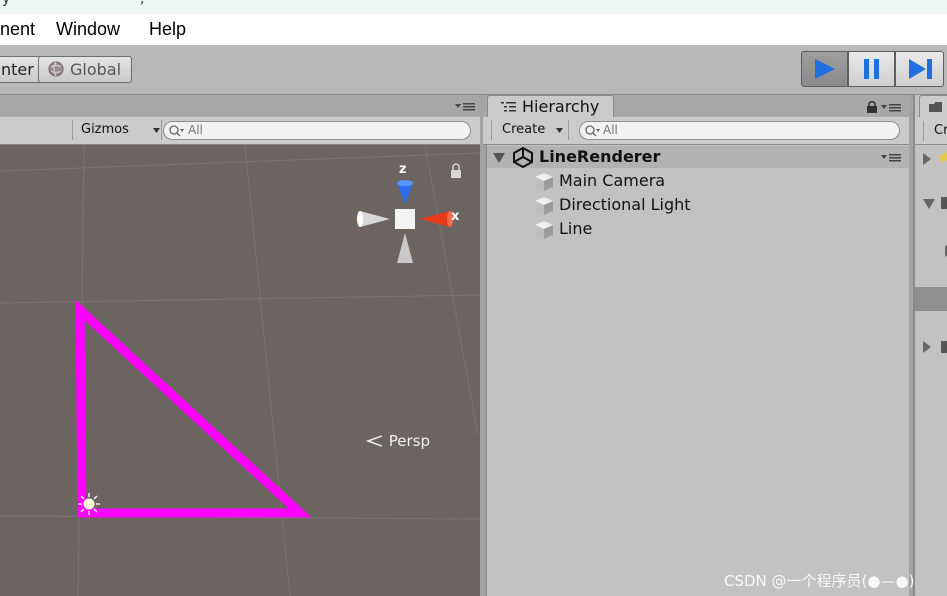 The image size is (947, 596). I want to click on global-label: Global, so click(96, 69).